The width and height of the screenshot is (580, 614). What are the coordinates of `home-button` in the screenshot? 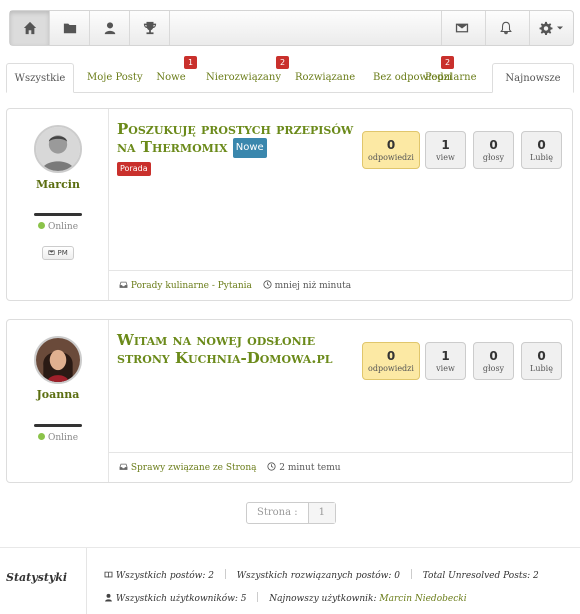 It's located at (30, 28).